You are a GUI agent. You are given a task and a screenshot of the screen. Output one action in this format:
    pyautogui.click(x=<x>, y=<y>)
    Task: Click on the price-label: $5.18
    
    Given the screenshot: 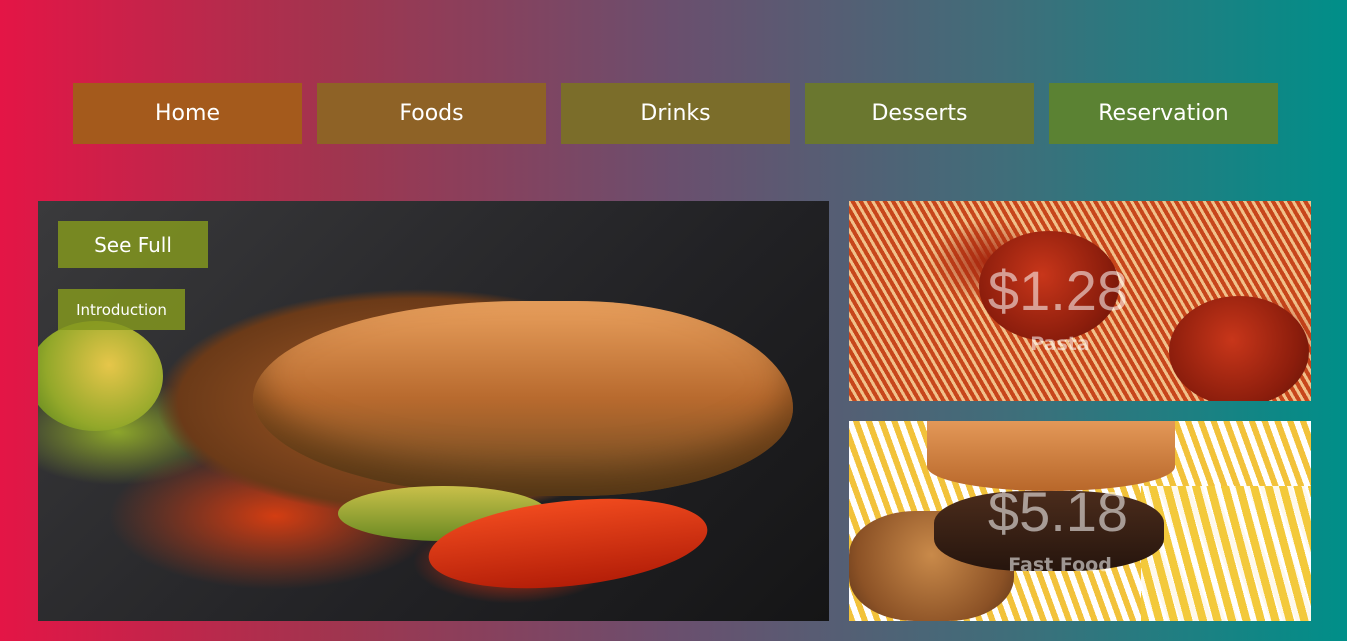 What is the action you would take?
    pyautogui.click(x=1058, y=511)
    